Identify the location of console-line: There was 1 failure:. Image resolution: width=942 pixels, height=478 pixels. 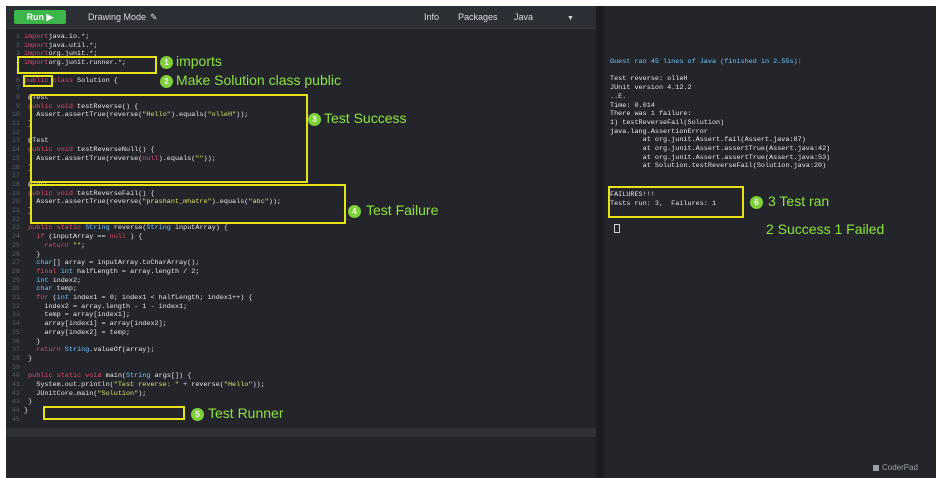
(651, 114).